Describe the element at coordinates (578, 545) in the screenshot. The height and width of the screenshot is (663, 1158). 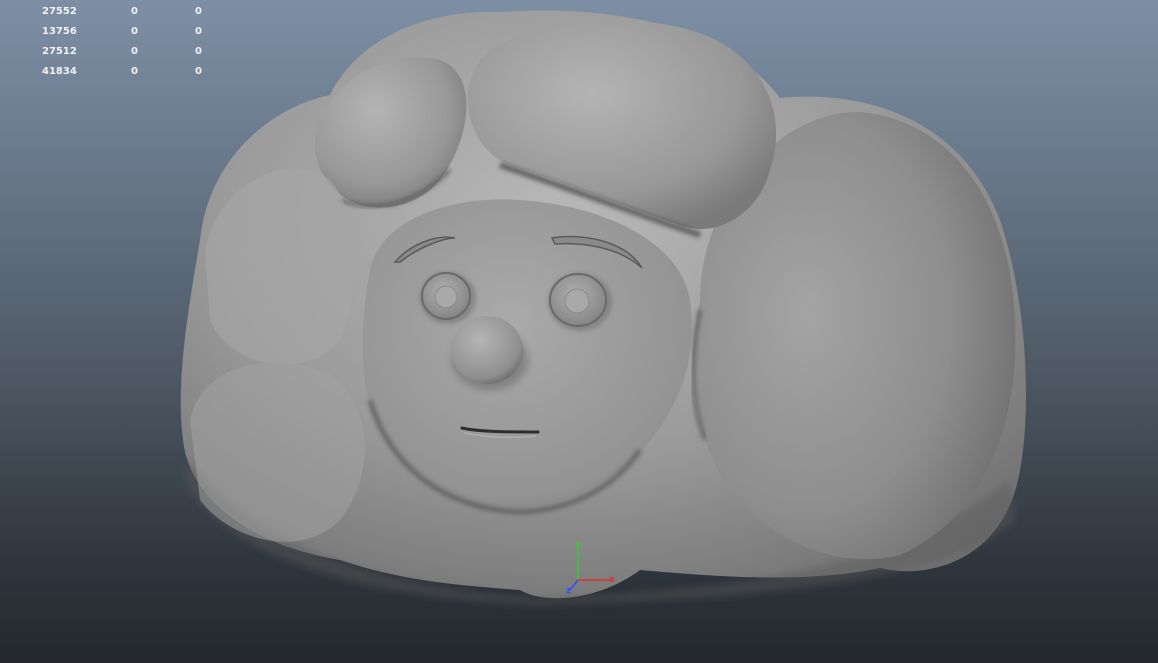
I see `y-axis-label: y` at that location.